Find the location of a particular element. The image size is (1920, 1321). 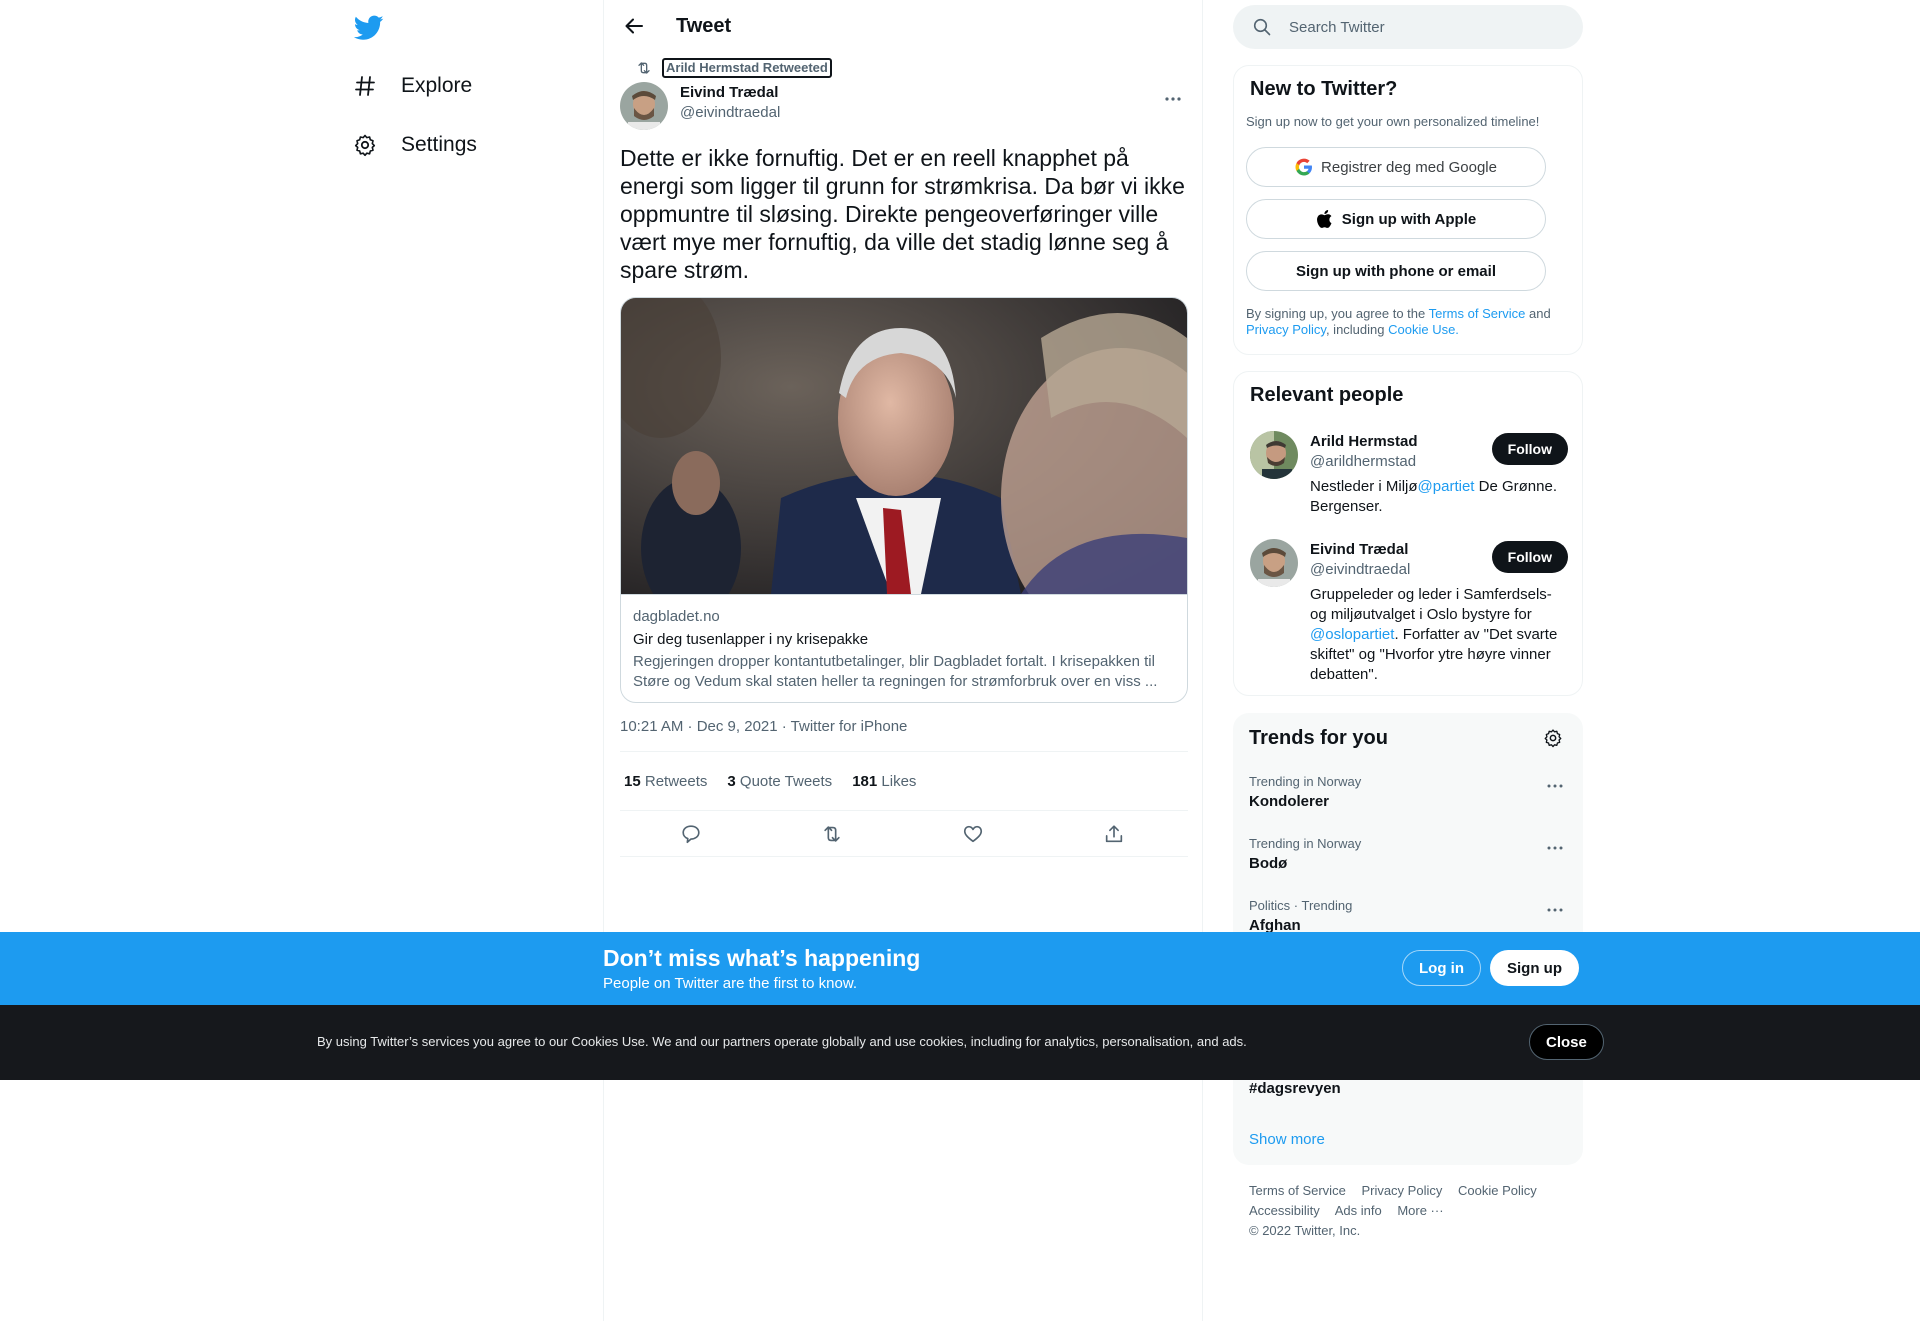

copyright: © 2022 Twitter, Inc. is located at coordinates (1305, 1230).